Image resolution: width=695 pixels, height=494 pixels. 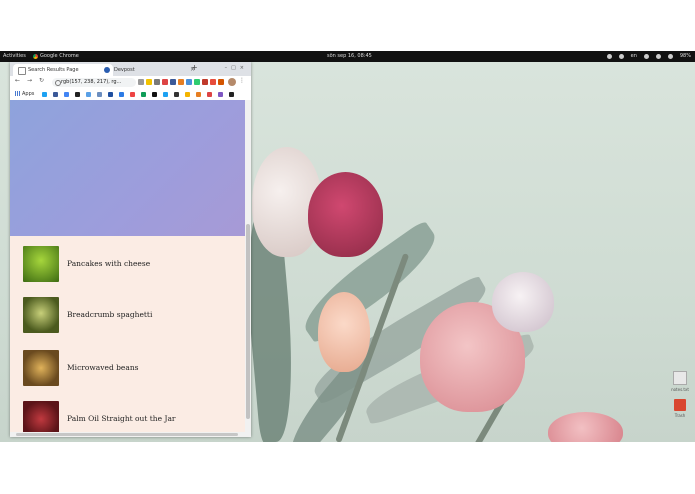 I want to click on reload-icon: ↻, so click(x=41, y=80).